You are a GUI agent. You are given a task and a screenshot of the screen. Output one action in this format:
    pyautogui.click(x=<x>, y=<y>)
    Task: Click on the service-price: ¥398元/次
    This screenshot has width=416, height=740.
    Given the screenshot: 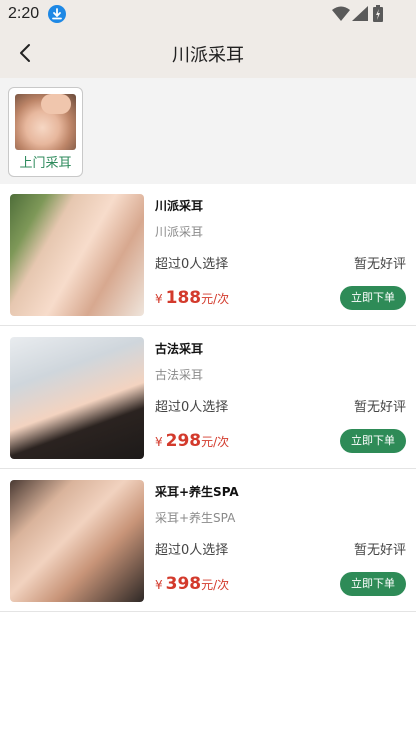 What is the action you would take?
    pyautogui.click(x=192, y=584)
    